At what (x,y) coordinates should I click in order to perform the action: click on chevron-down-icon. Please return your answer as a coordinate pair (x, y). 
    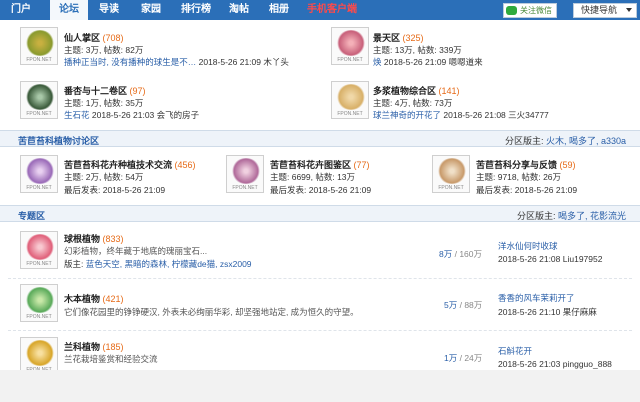
    Looking at the image, I should click on (629, 10).